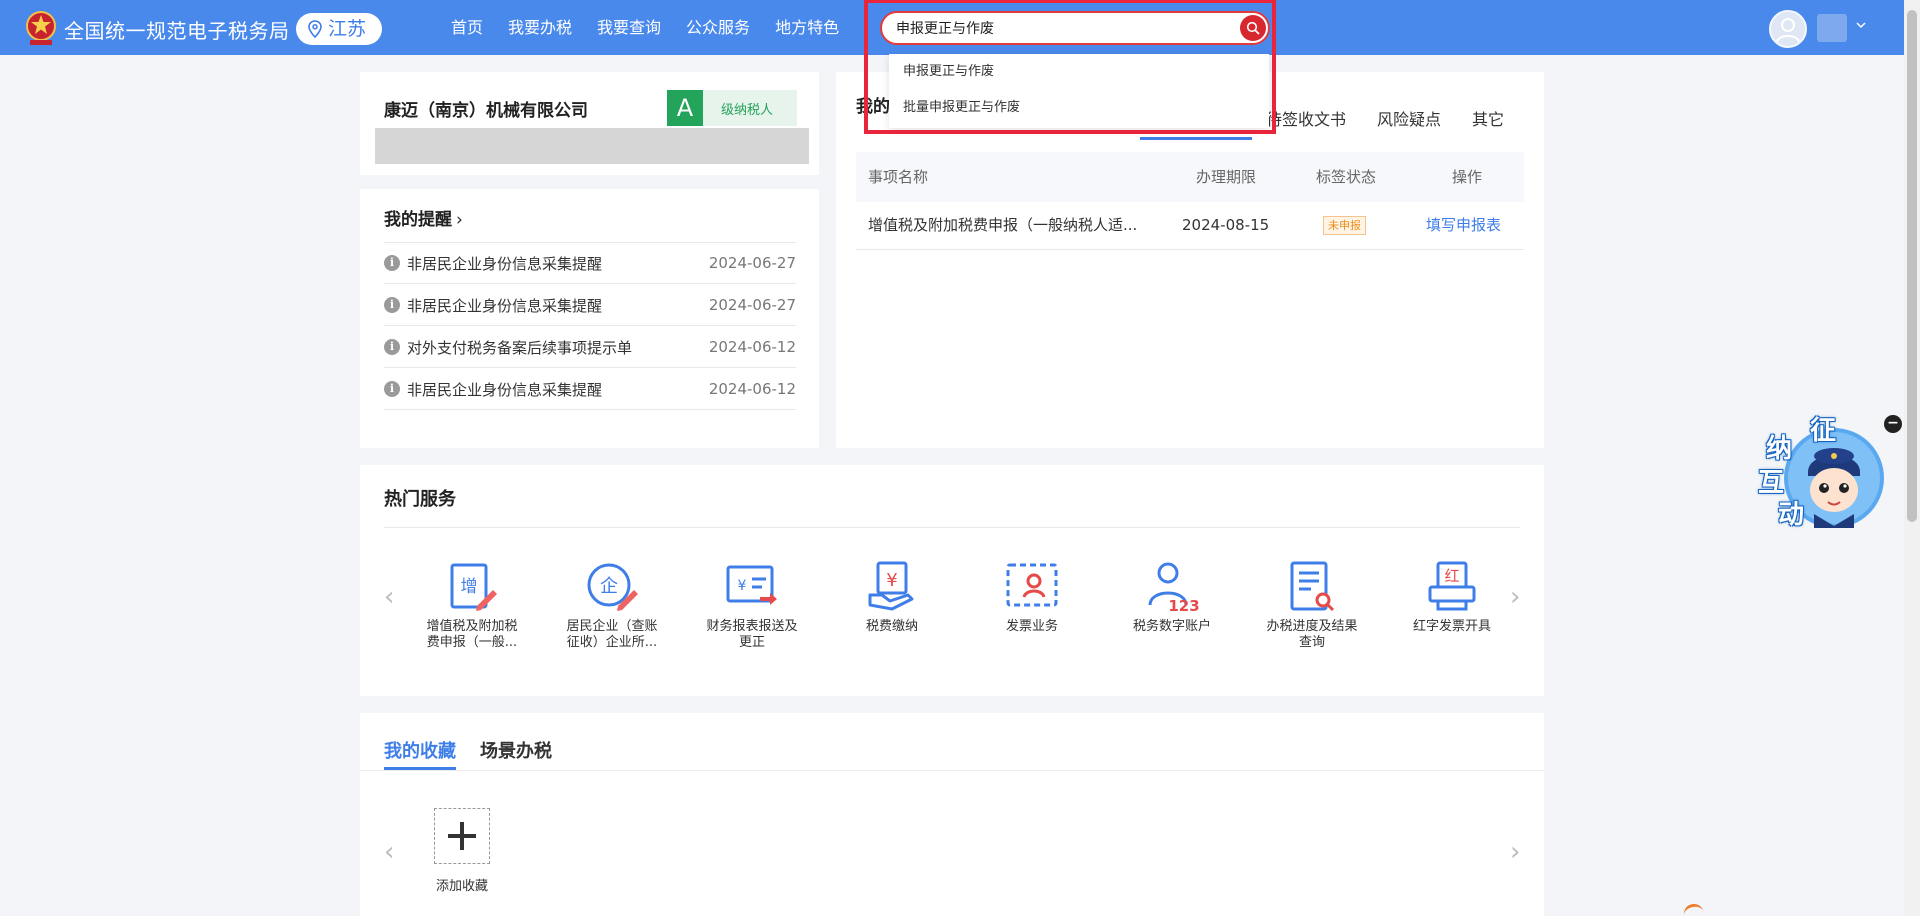  I want to click on progress-query-icon, so click(1312, 586).